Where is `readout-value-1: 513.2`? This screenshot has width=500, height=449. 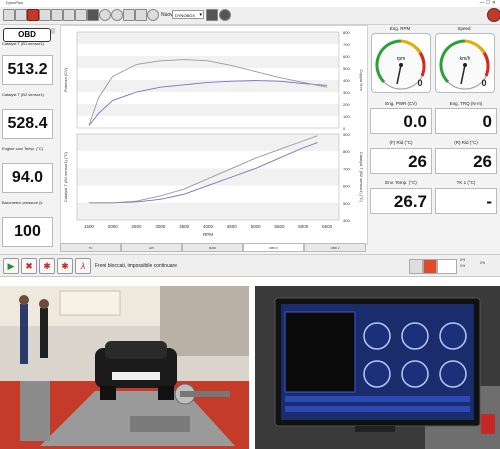 readout-value-1: 513.2 is located at coordinates (27, 70).